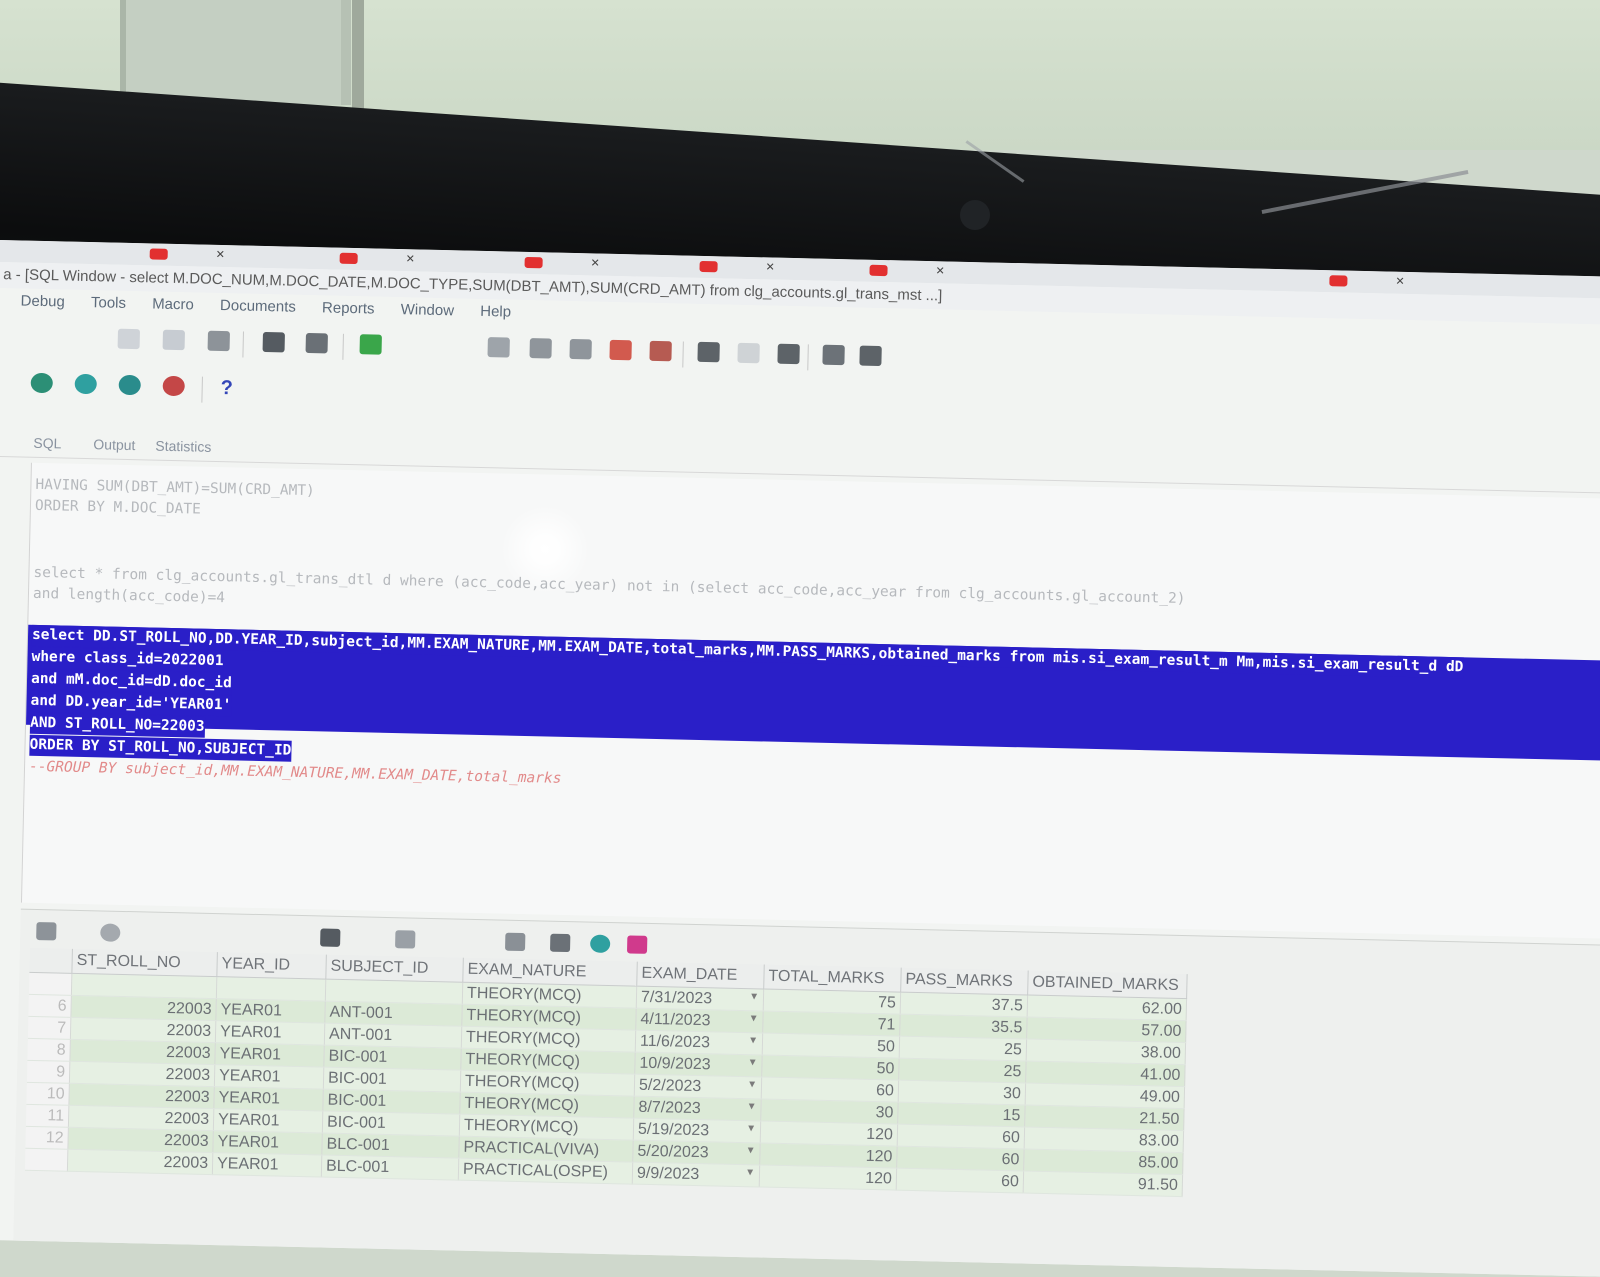 The image size is (1600, 1277). I want to click on cell-pass-marks: 30, so click(962, 1092).